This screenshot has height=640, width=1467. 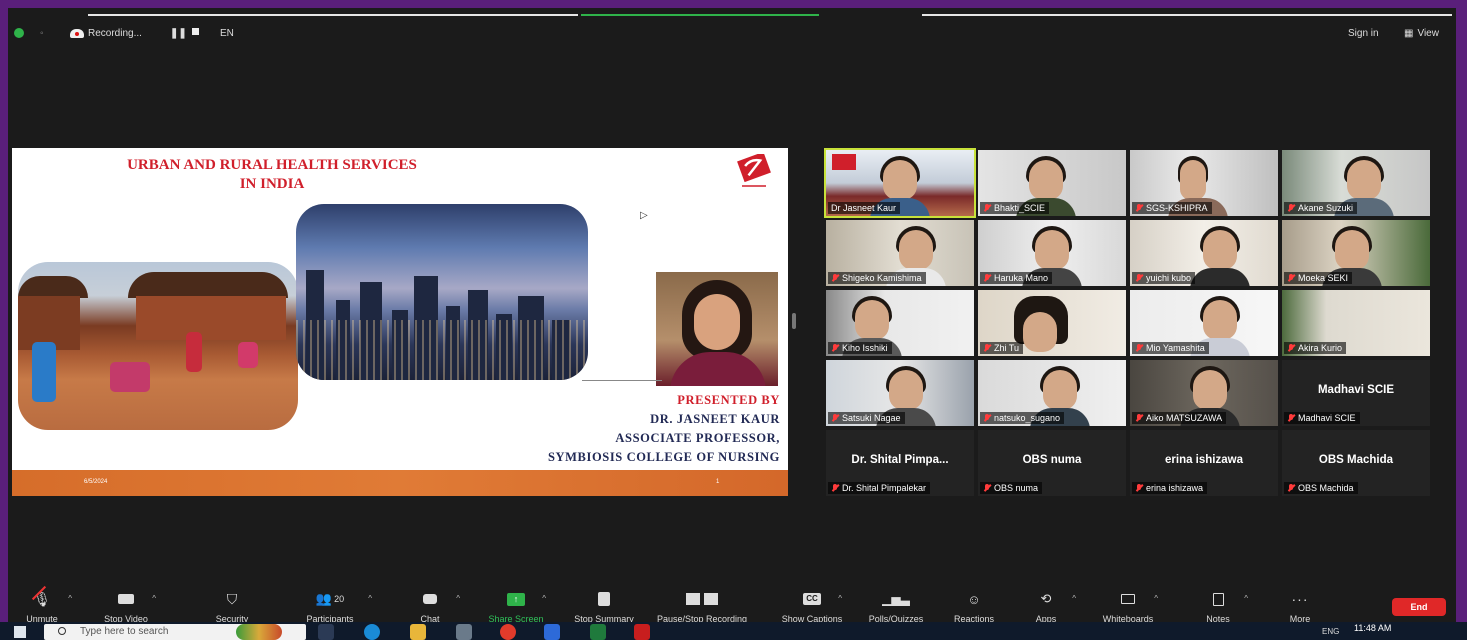 What do you see at coordinates (516, 607) in the screenshot?
I see `share-screen-button: ↑ ^ Share Screen` at bounding box center [516, 607].